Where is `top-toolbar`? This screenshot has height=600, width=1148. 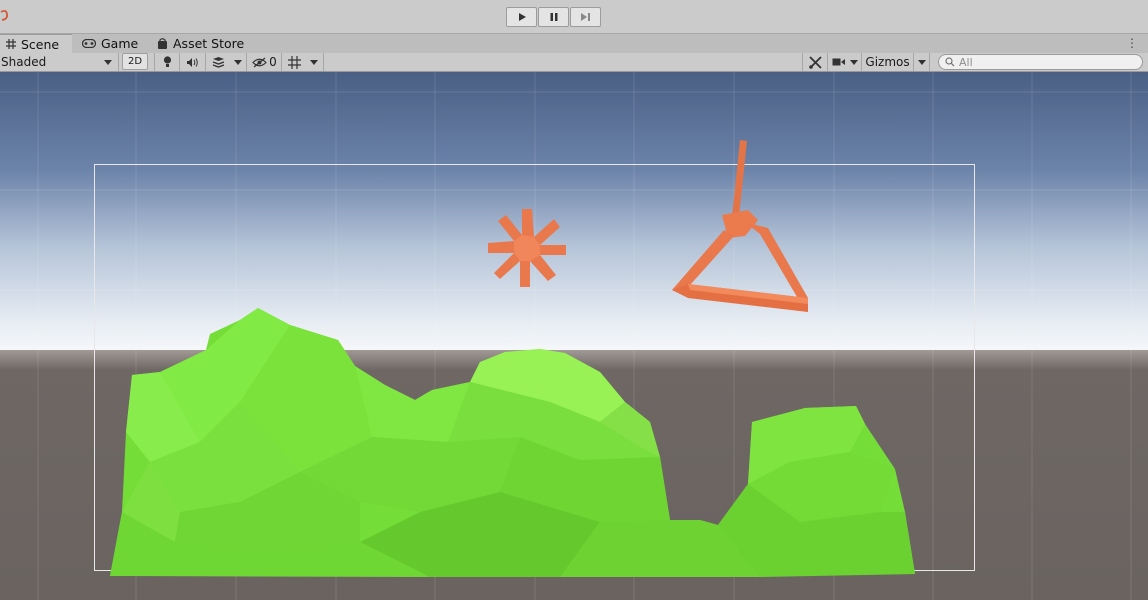 top-toolbar is located at coordinates (574, 17).